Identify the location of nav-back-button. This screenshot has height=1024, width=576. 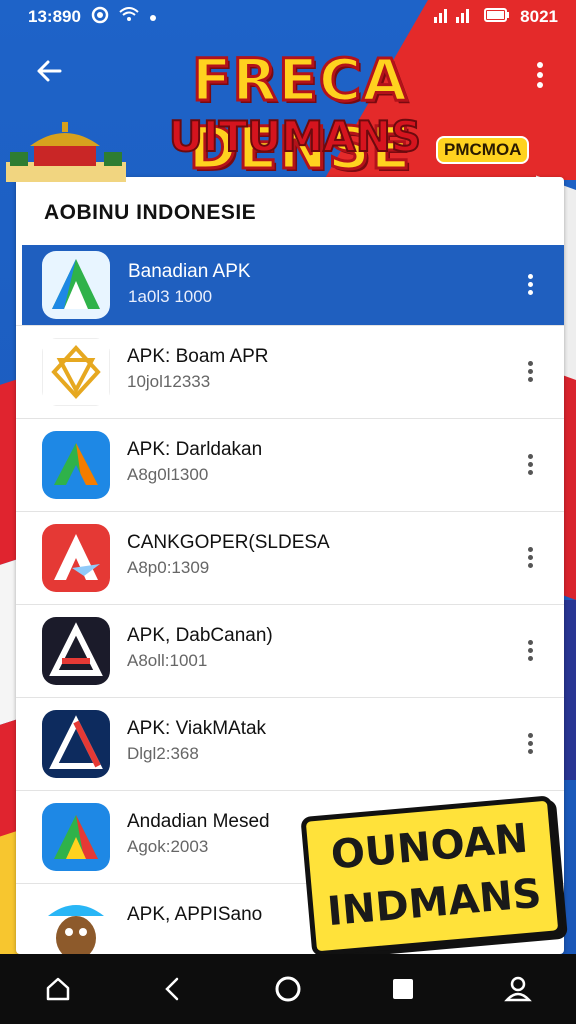
(173, 989).